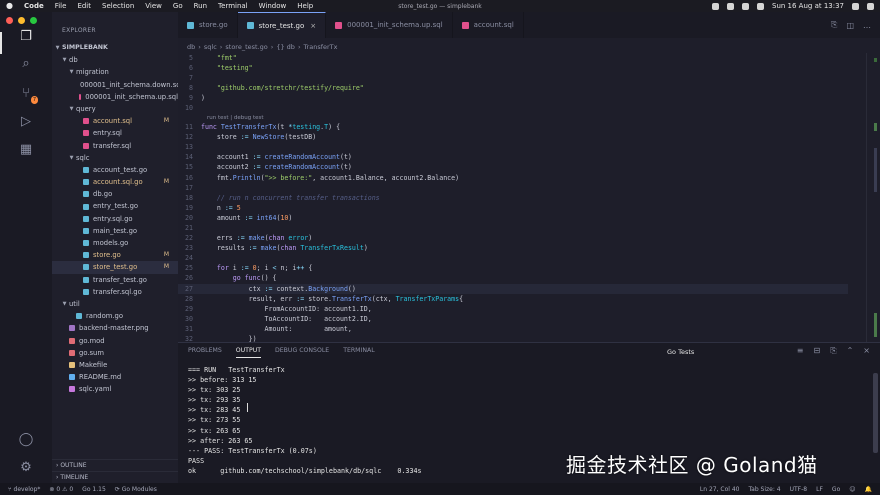  I want to click on file-item: entry.sql, so click(115, 133).